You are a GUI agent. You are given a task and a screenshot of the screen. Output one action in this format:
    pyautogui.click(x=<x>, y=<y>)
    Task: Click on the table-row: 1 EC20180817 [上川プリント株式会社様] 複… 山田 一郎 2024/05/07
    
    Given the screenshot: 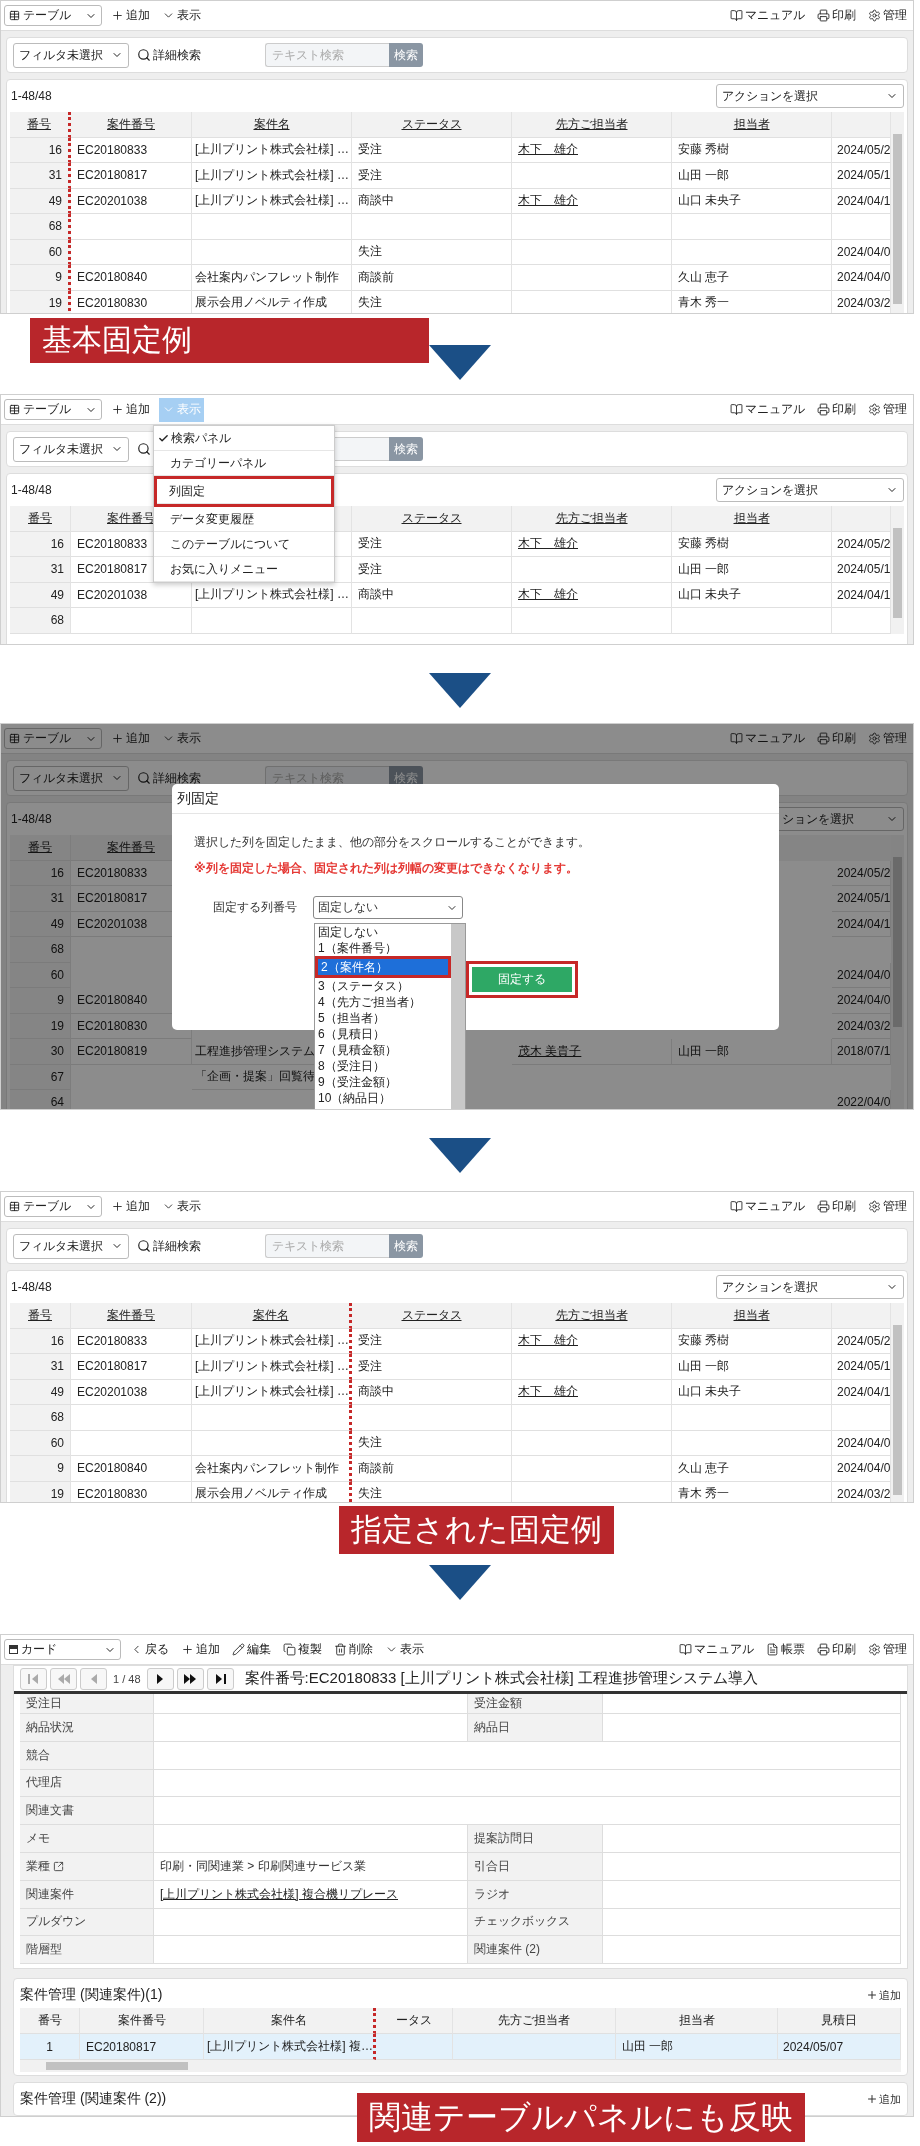 What is the action you would take?
    pyautogui.click(x=460, y=2047)
    